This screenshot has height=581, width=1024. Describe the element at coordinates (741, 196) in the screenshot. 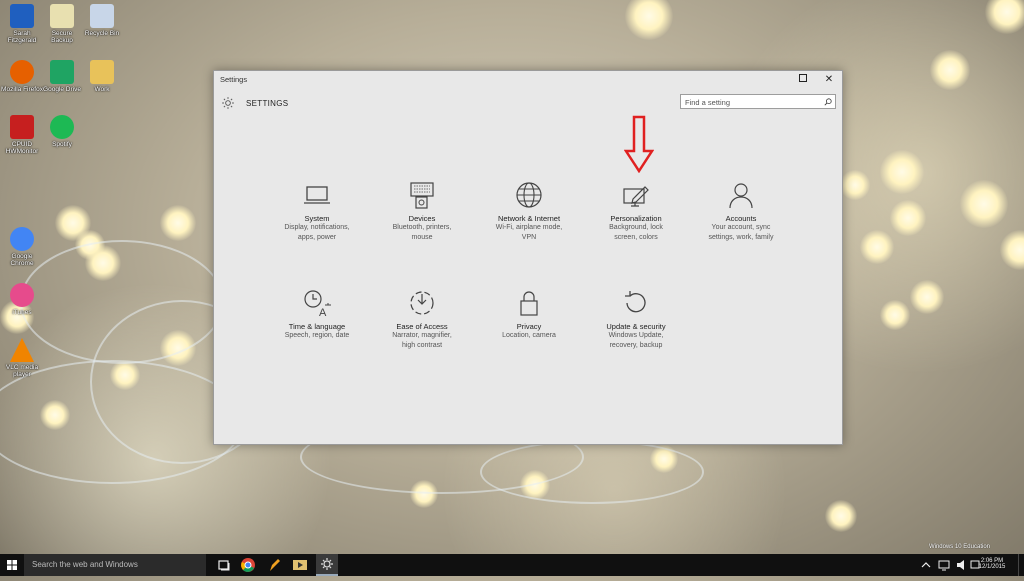

I see `person-icon` at that location.